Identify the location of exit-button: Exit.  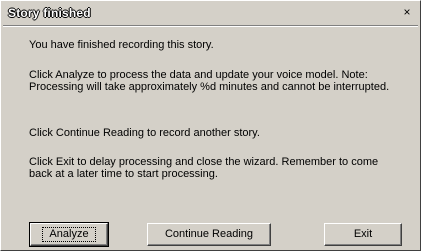
(363, 234).